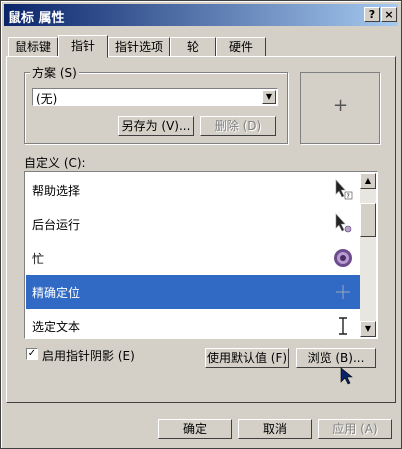 The width and height of the screenshot is (402, 449). Describe the element at coordinates (38, 259) in the screenshot. I see `list-item-label: 忙` at that location.